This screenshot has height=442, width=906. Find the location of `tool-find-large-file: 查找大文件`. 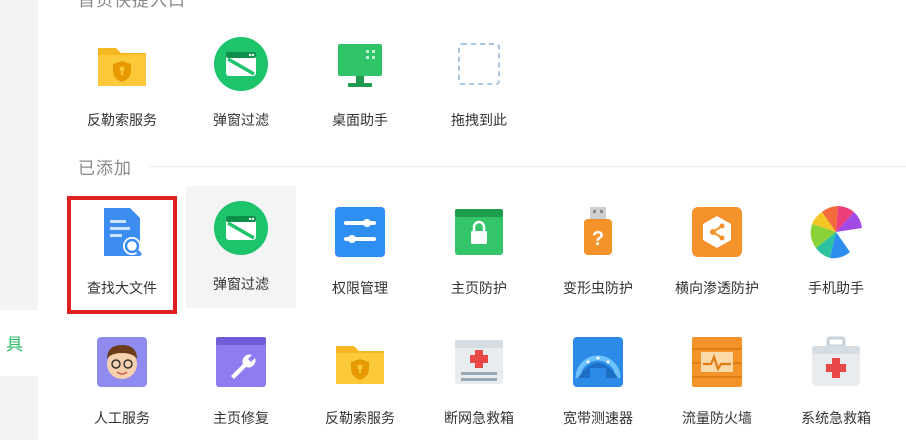

tool-find-large-file: 查找大文件 is located at coordinates (122, 251).